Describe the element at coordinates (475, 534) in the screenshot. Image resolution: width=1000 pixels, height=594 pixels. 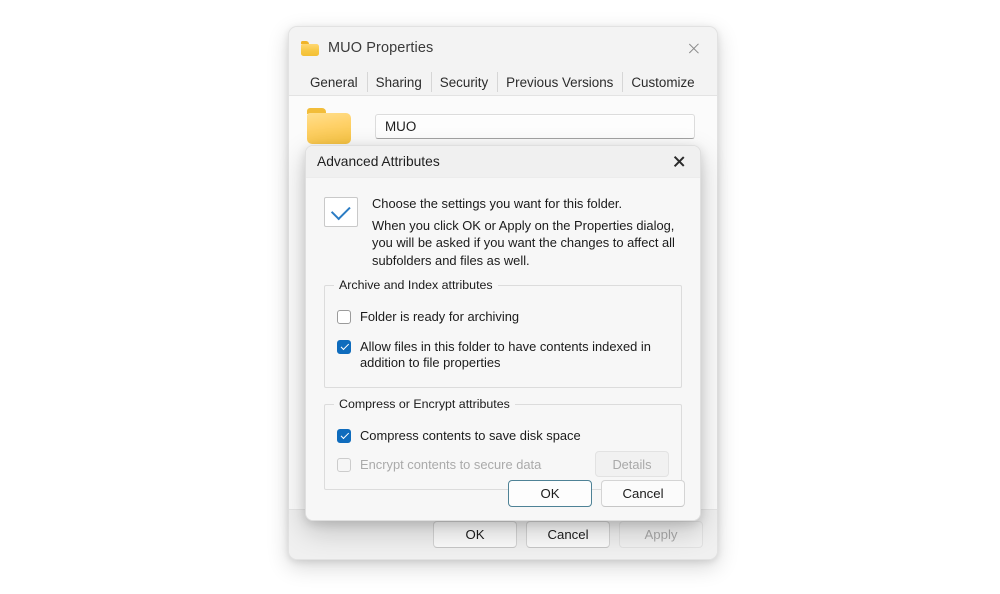
I see `properties-ok-button: OK` at that location.